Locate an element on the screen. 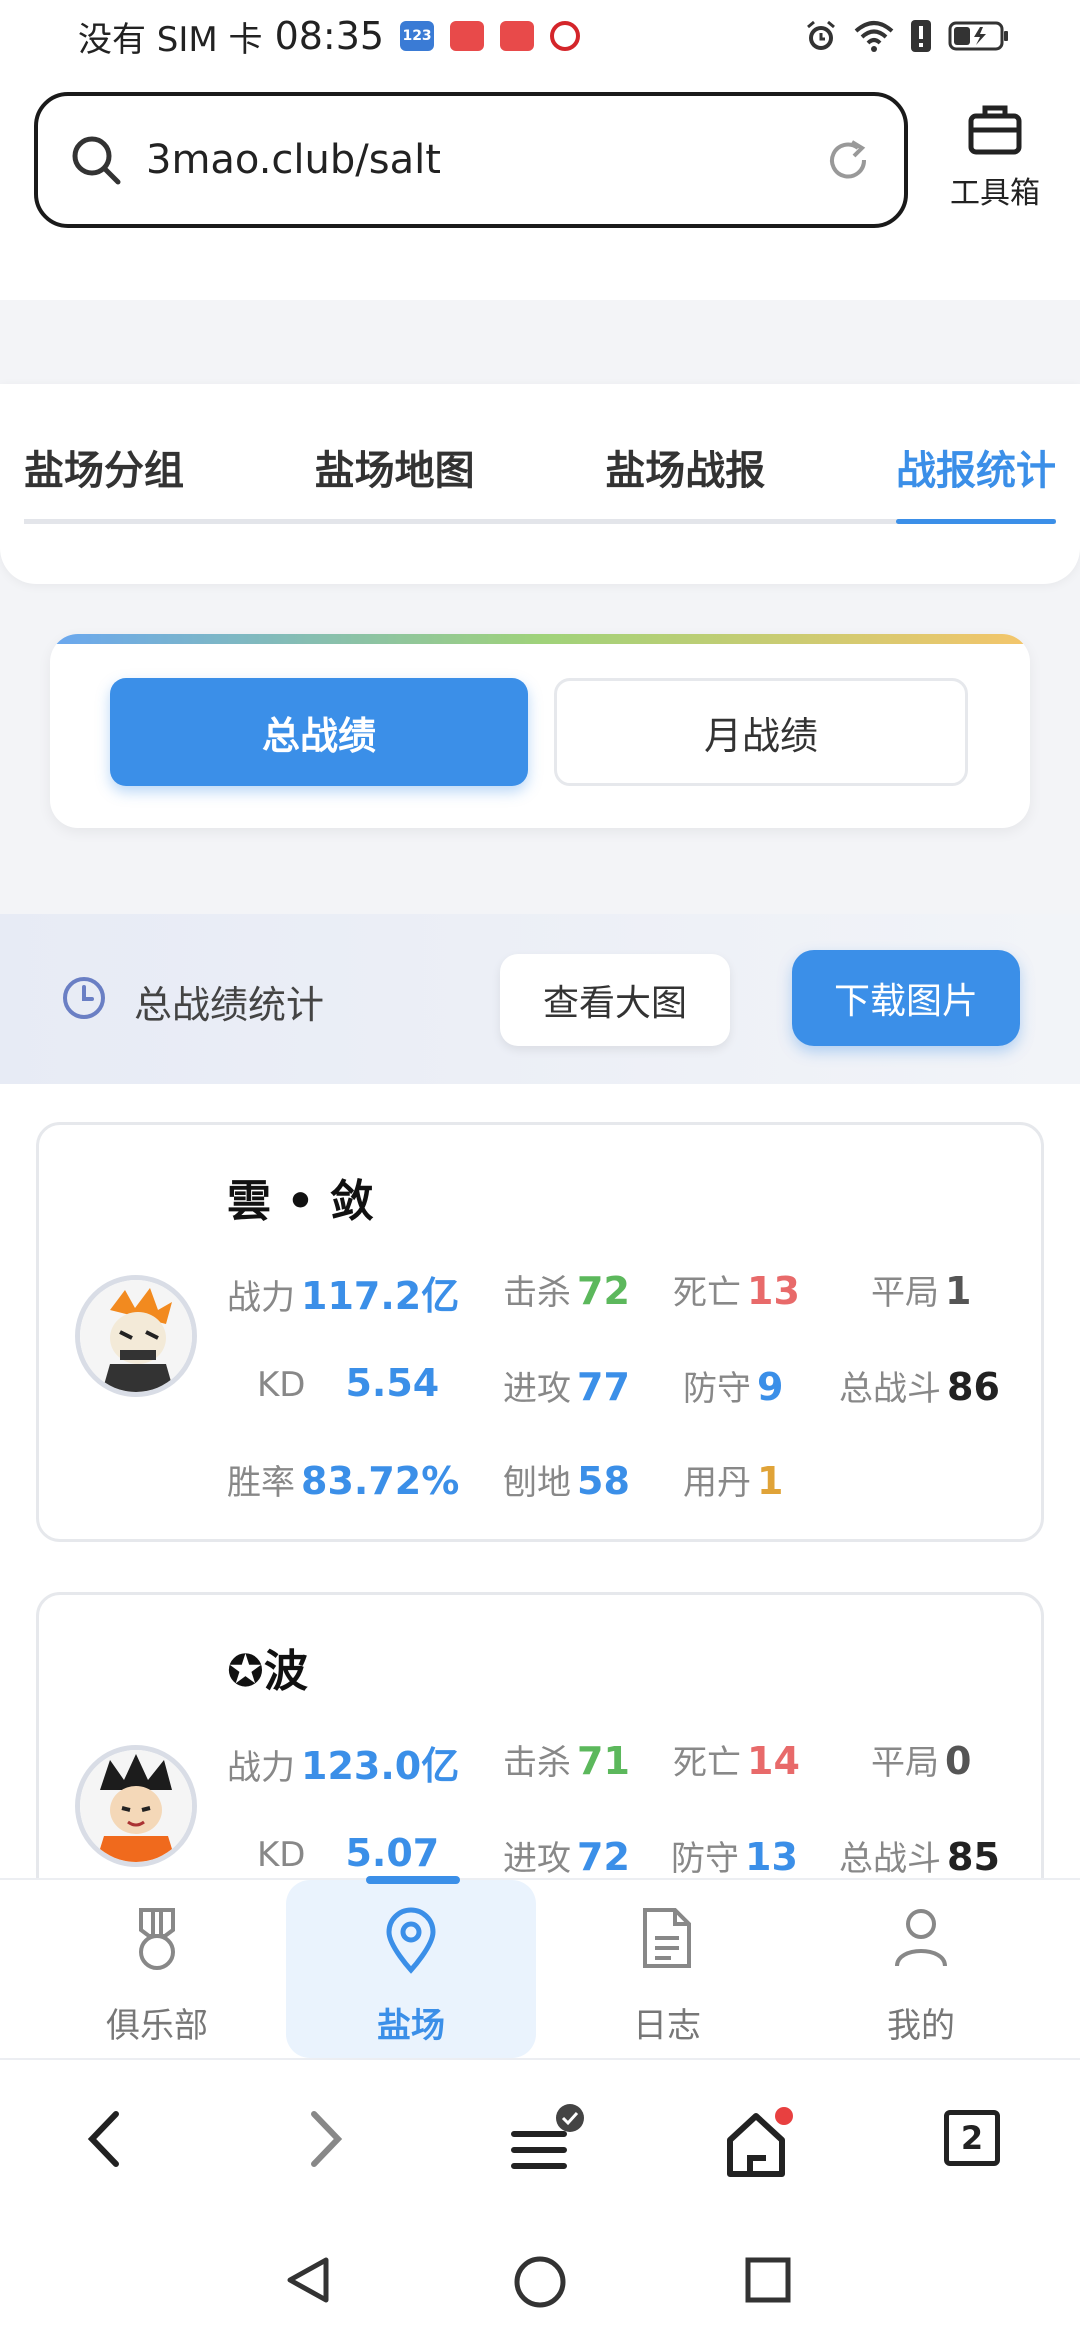  nav-salt-field: 盐场 is located at coordinates (411, 1967).